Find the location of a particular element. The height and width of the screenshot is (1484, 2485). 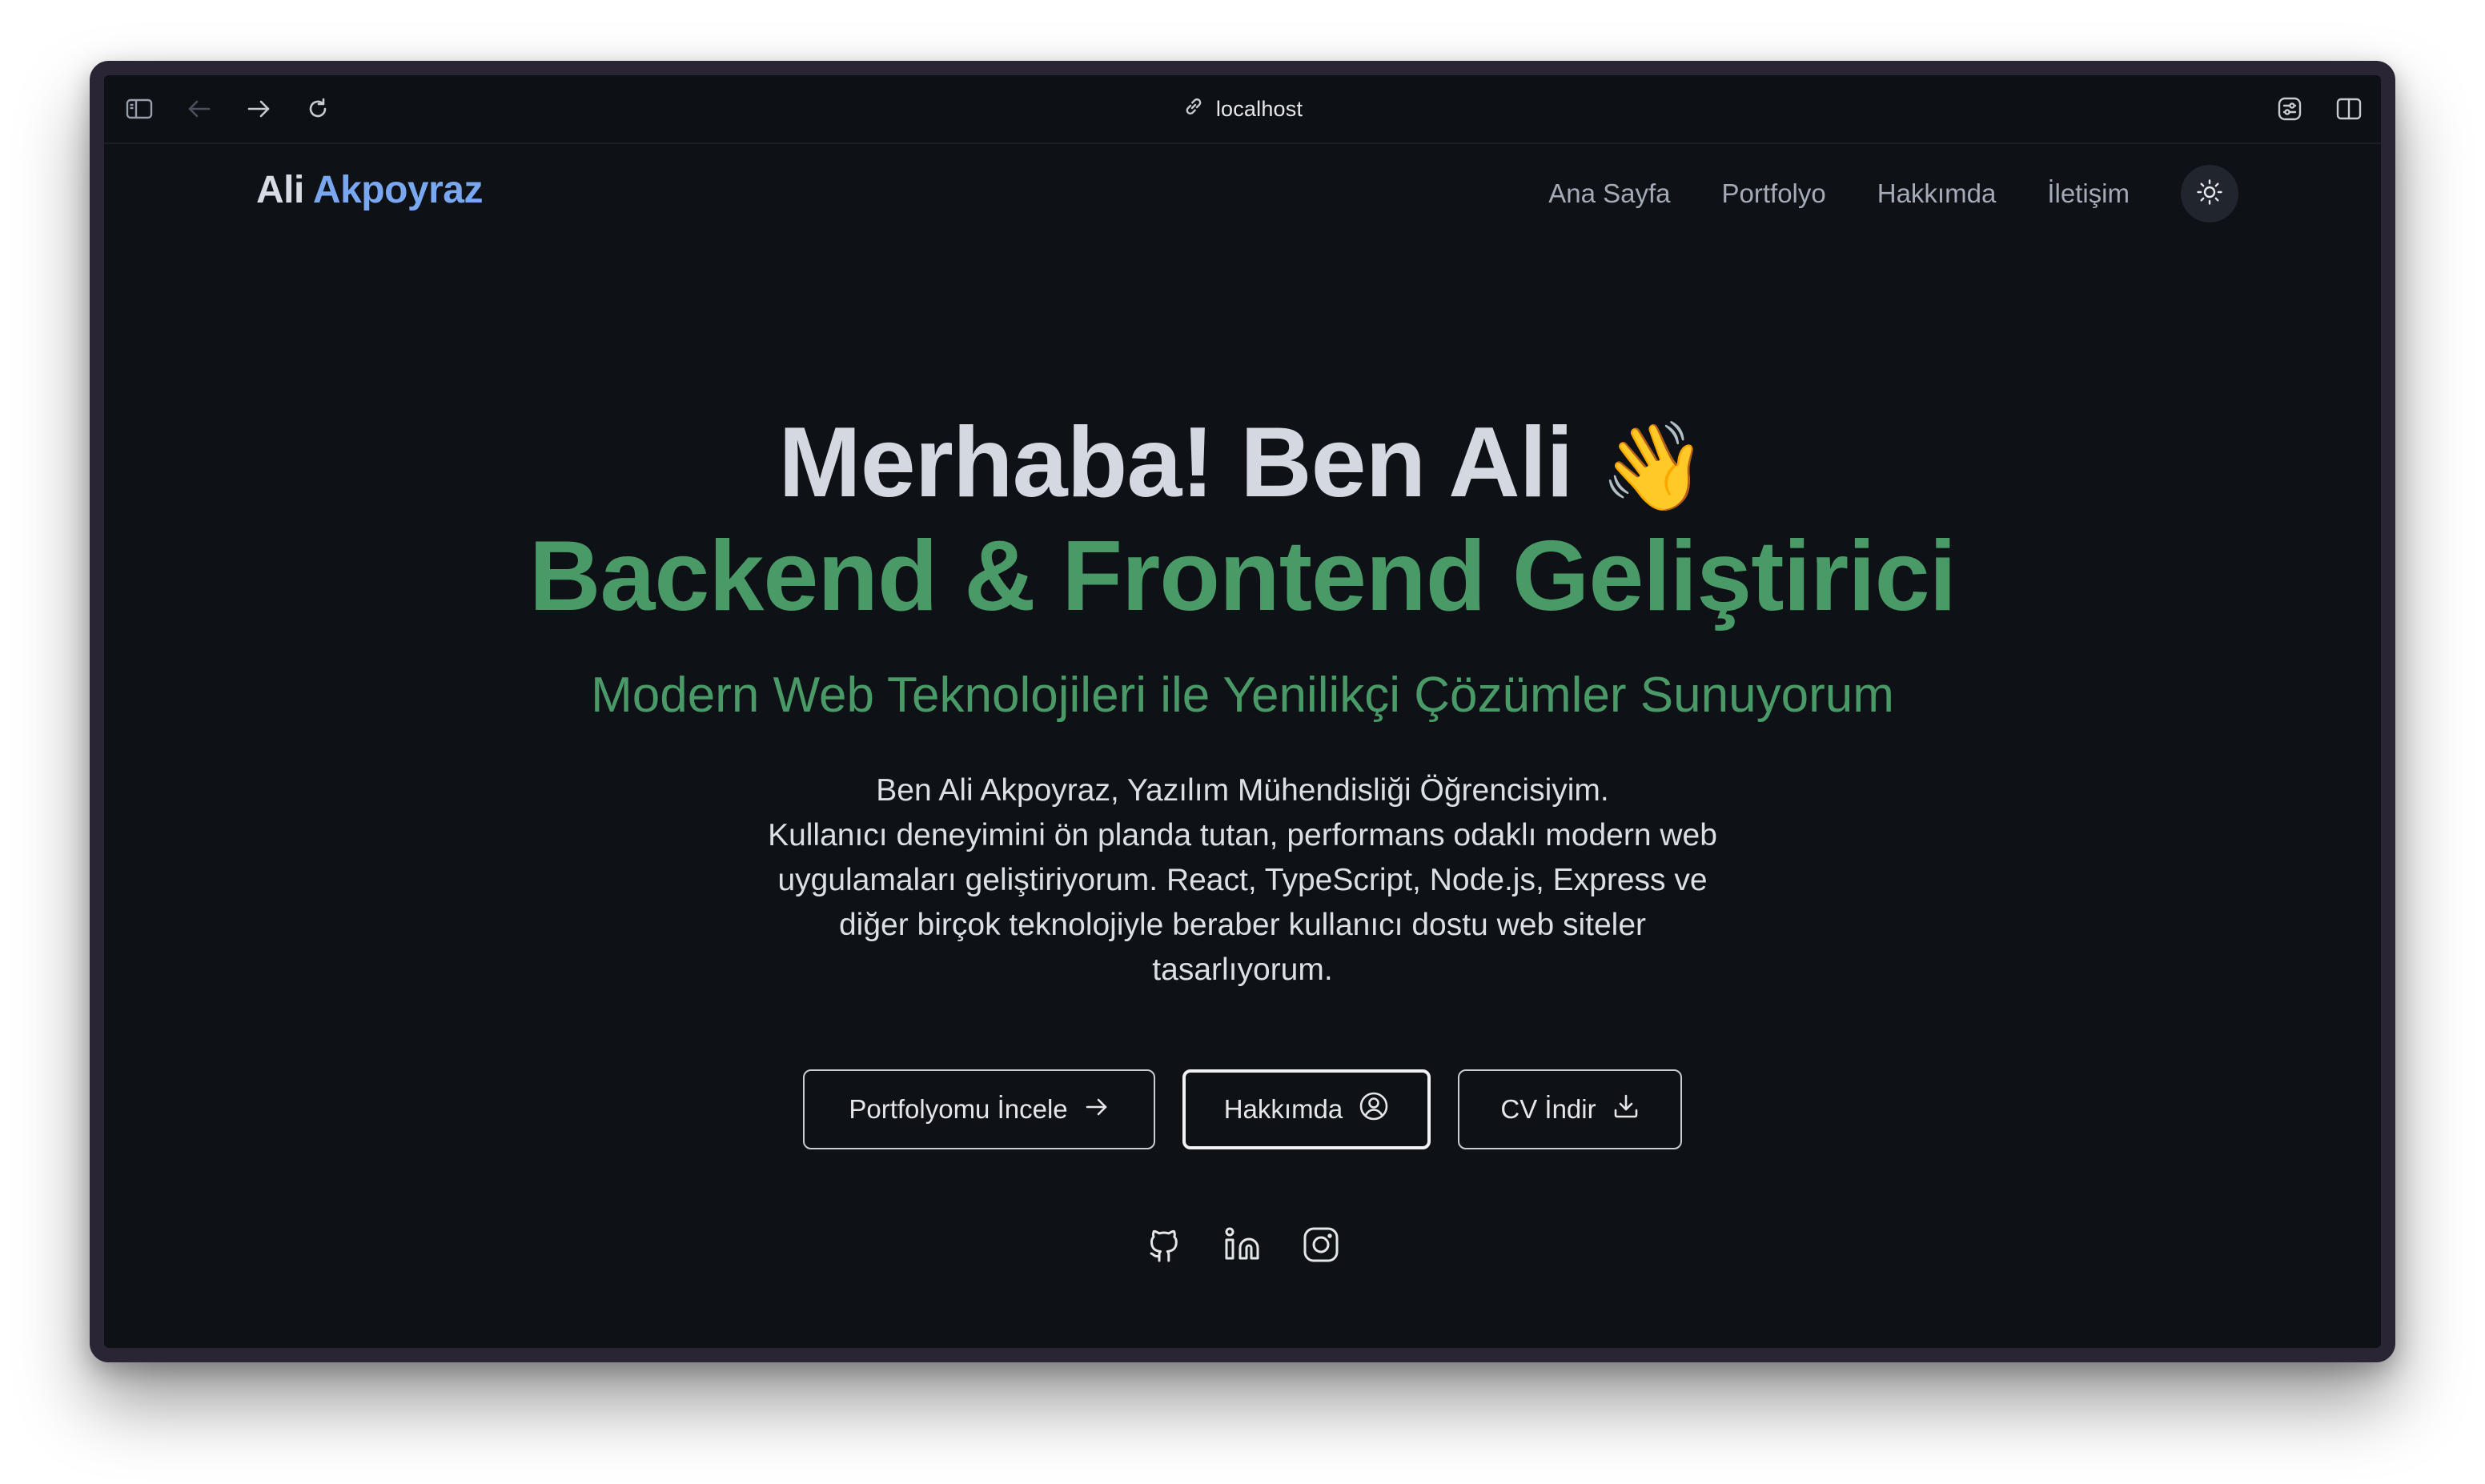

download-cv-label: CV İndir is located at coordinates (1548, 1109).